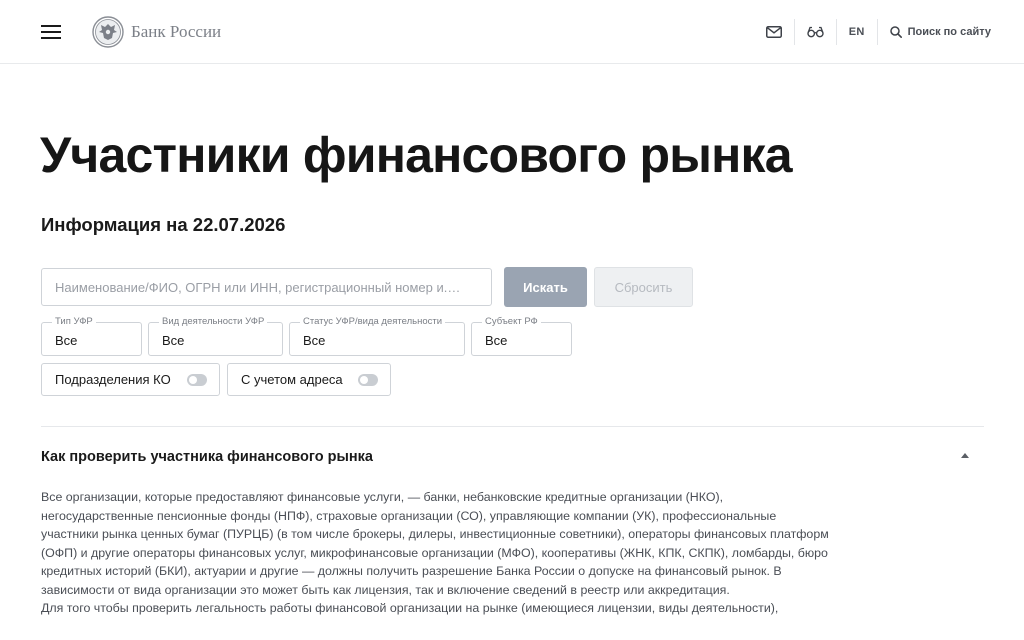 Image resolution: width=1024 pixels, height=640 pixels. I want to click on section-divider, so click(512, 426).